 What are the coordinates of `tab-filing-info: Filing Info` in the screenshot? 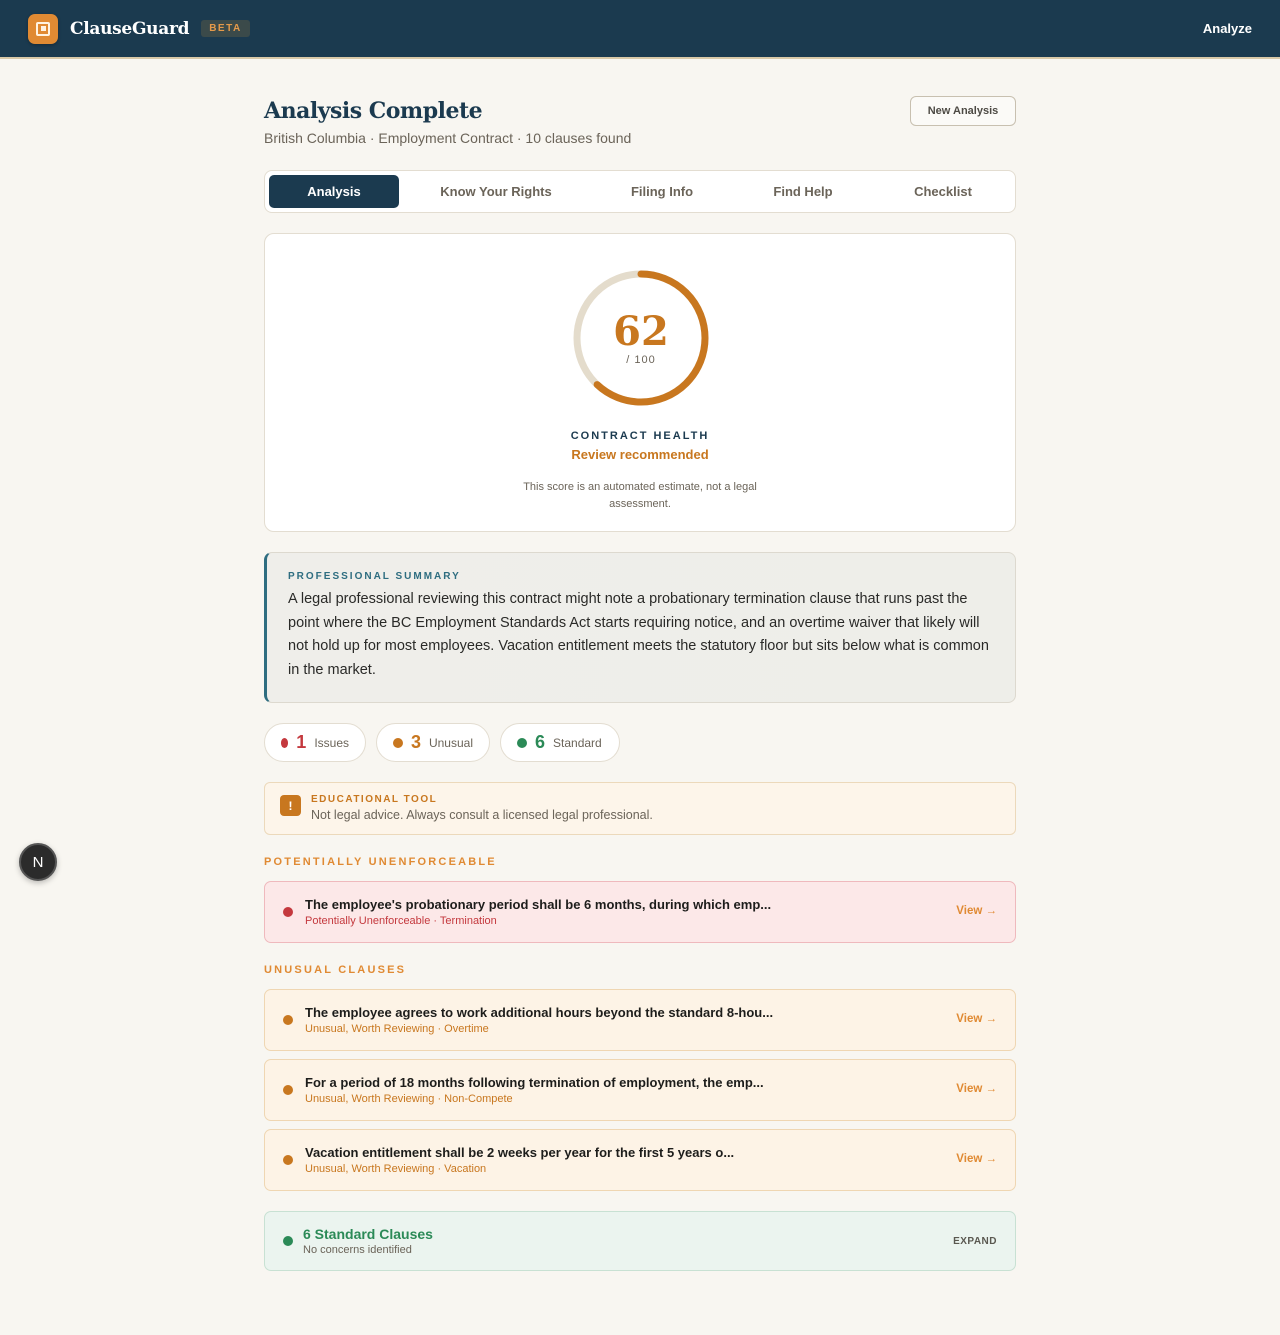 It's located at (662, 191).